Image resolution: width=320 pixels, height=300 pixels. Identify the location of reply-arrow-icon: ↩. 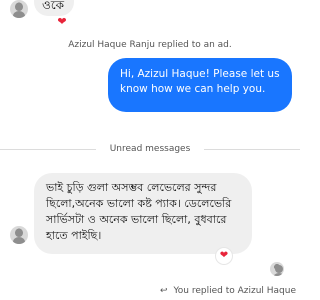
(164, 291).